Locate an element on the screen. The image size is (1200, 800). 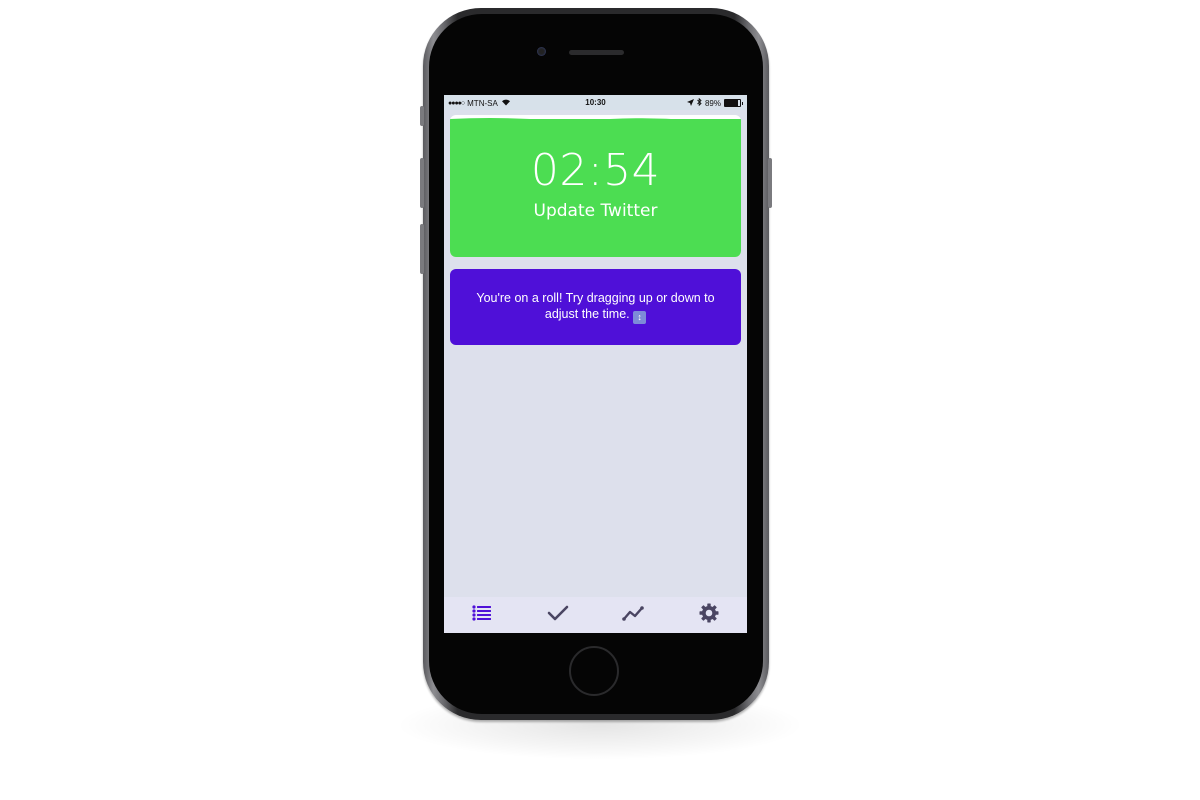
gear-icon is located at coordinates (709, 615).